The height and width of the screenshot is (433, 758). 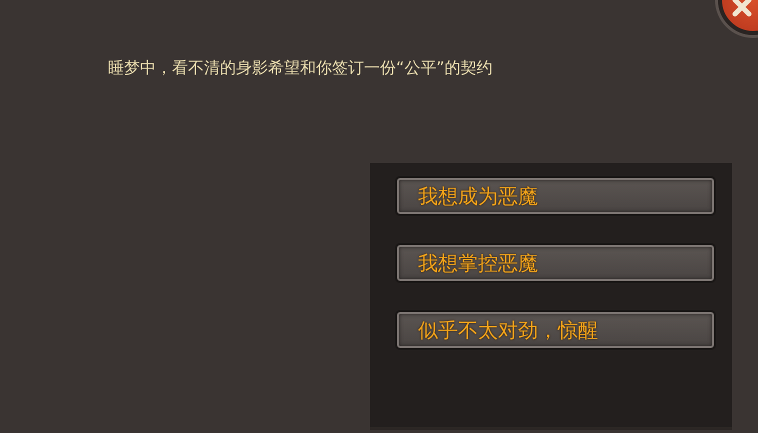 I want to click on close-icon, so click(x=742, y=8).